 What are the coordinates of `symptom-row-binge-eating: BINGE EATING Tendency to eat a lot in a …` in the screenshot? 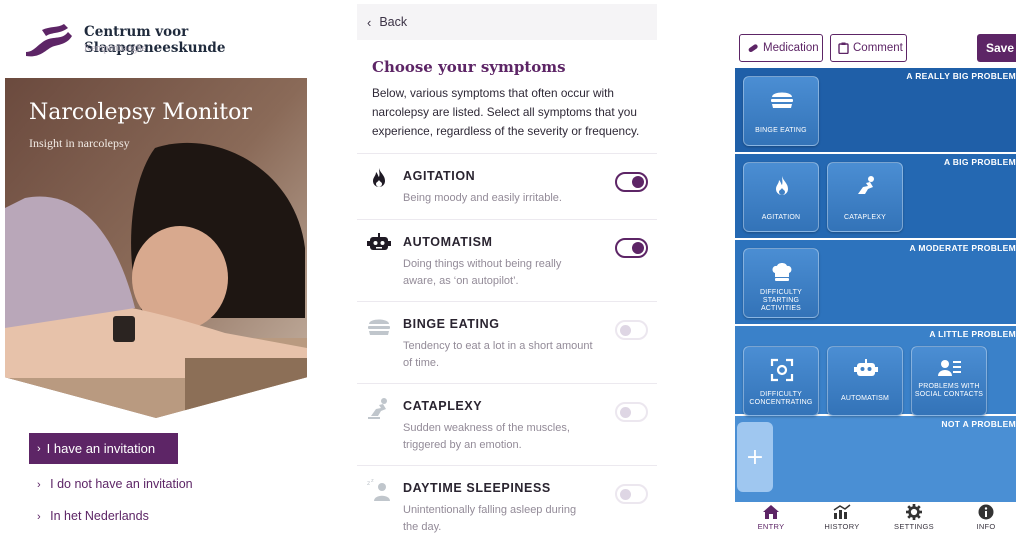 It's located at (507, 342).